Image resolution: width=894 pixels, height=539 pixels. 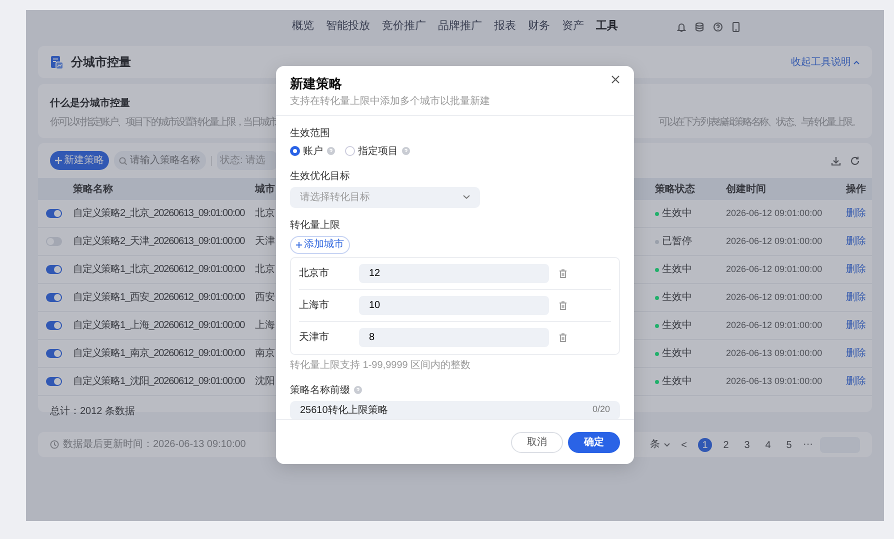 What do you see at coordinates (825, 62) in the screenshot?
I see `collapse-link: 收起工具说明` at bounding box center [825, 62].